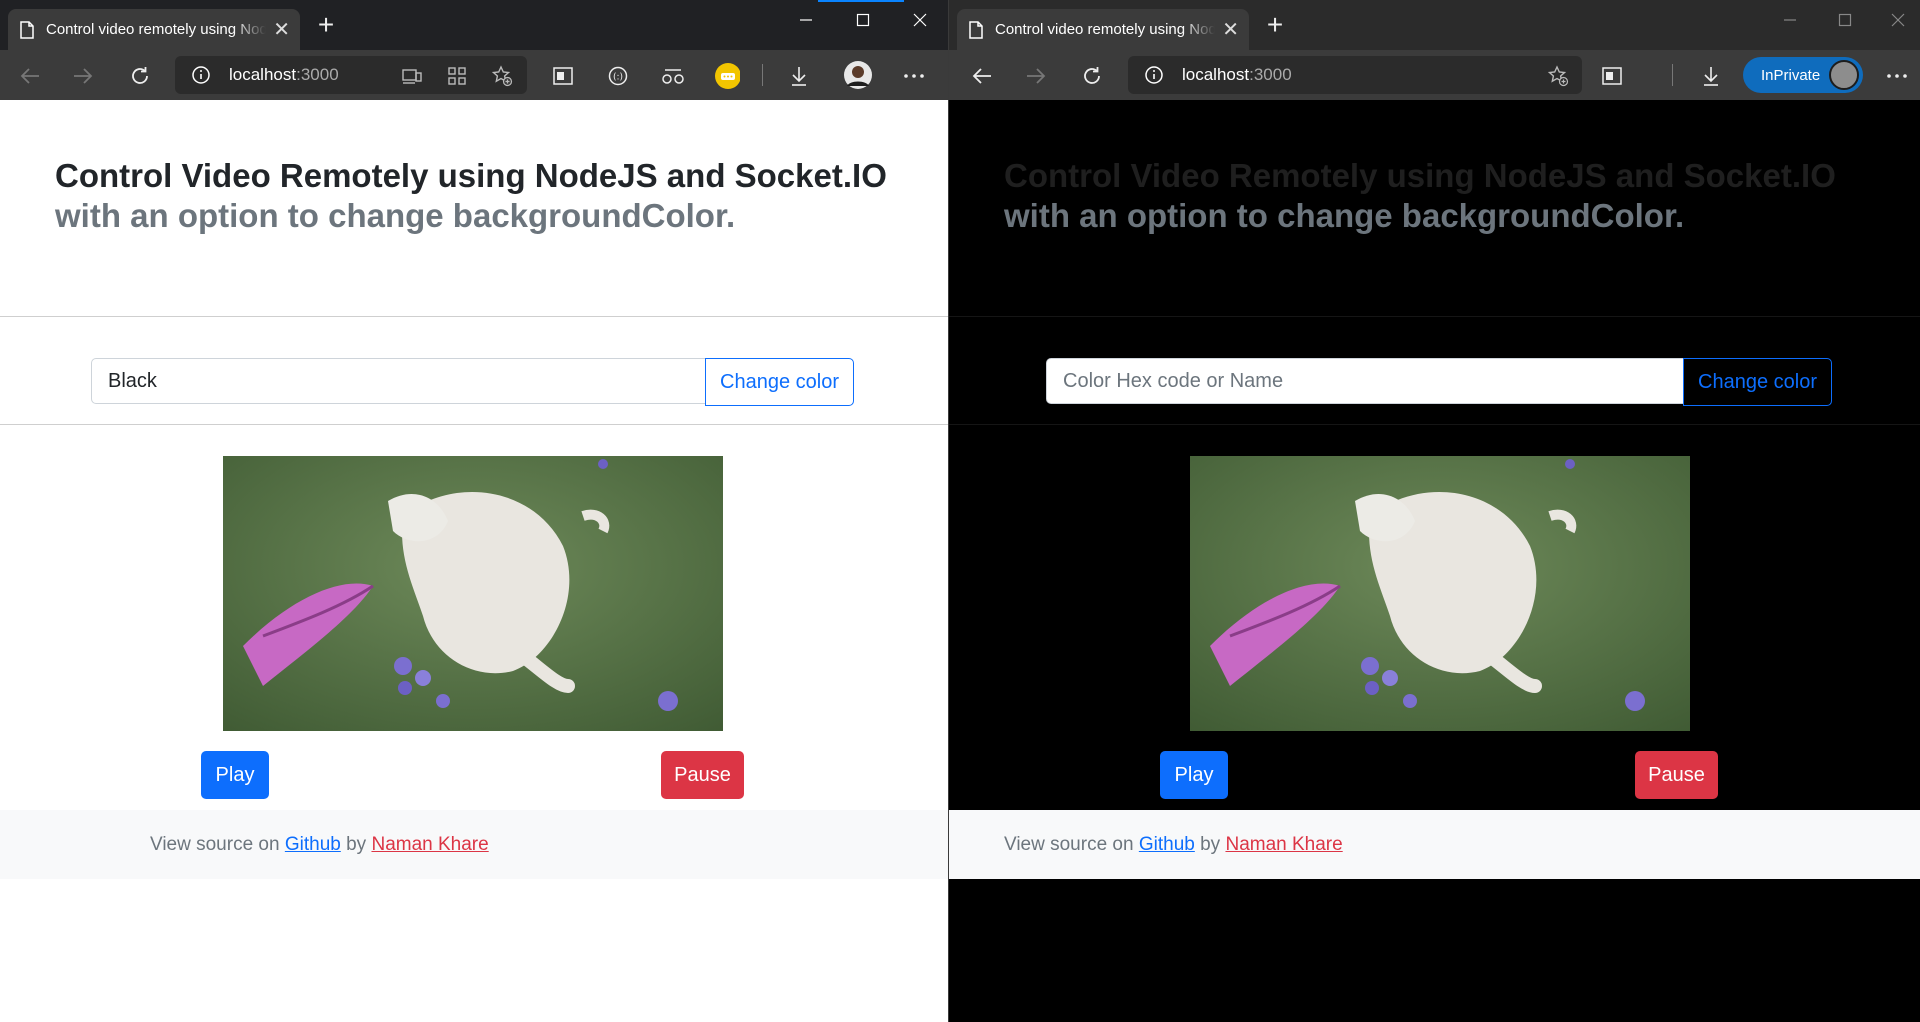 The height and width of the screenshot is (1022, 1920). I want to click on app-available-icon, so click(412, 76).